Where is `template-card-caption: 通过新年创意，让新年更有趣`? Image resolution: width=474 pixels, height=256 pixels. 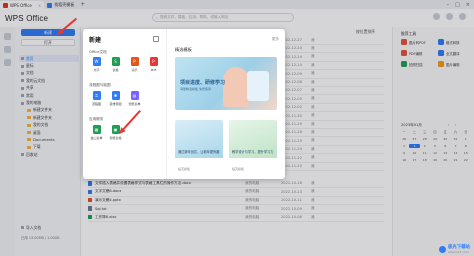 template-card-caption: 通过新年创意，让新年更有趣 is located at coordinates (199, 152).